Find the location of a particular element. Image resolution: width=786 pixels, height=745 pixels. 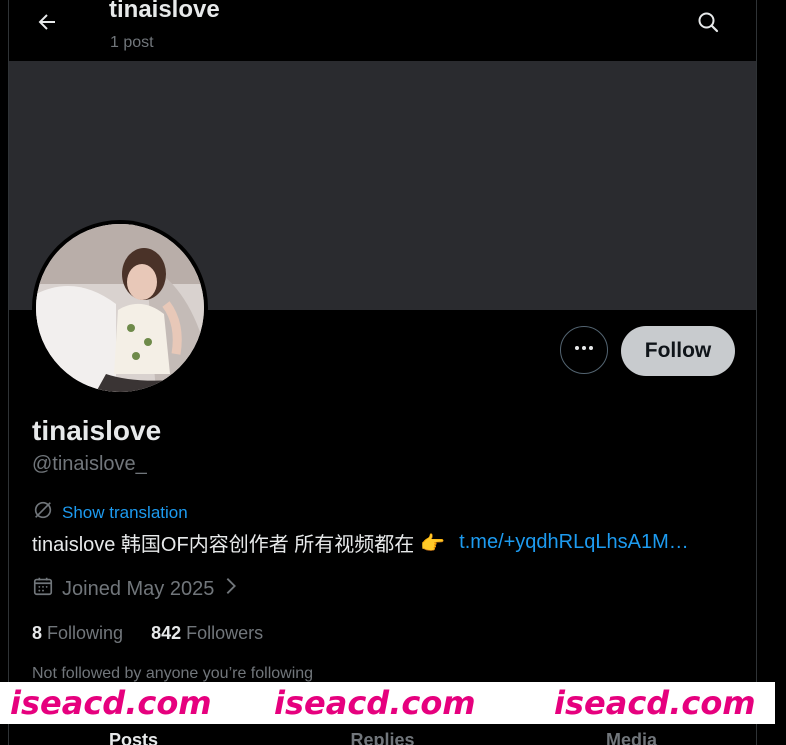

more-options-button is located at coordinates (584, 350).